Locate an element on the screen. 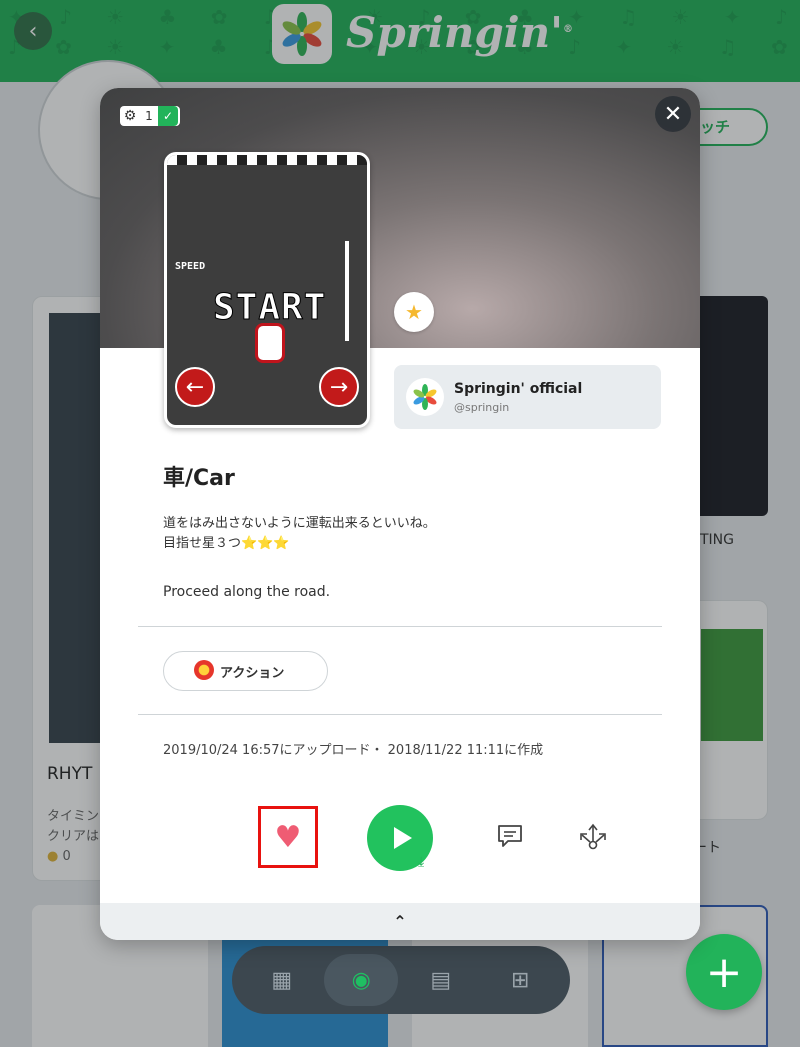  setting-count: 1 is located at coordinates (149, 116).